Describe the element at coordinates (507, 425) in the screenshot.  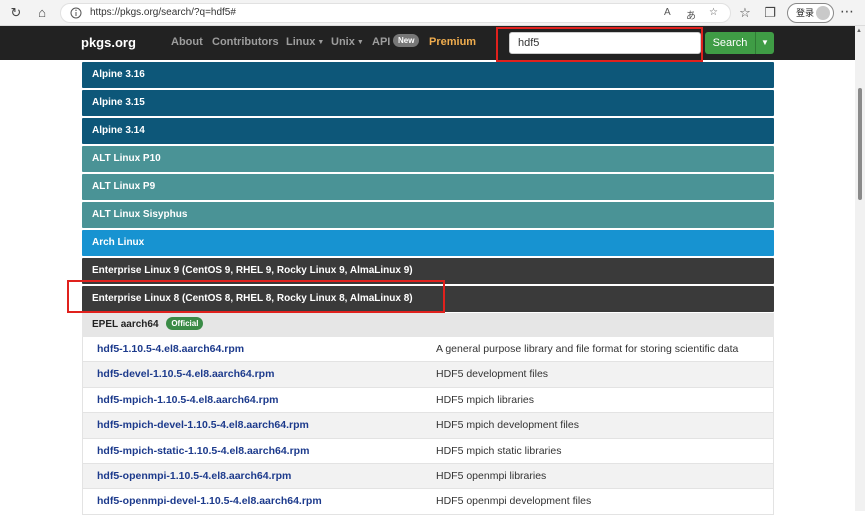
I see `package-description: HDF5 mpich development files` at that location.